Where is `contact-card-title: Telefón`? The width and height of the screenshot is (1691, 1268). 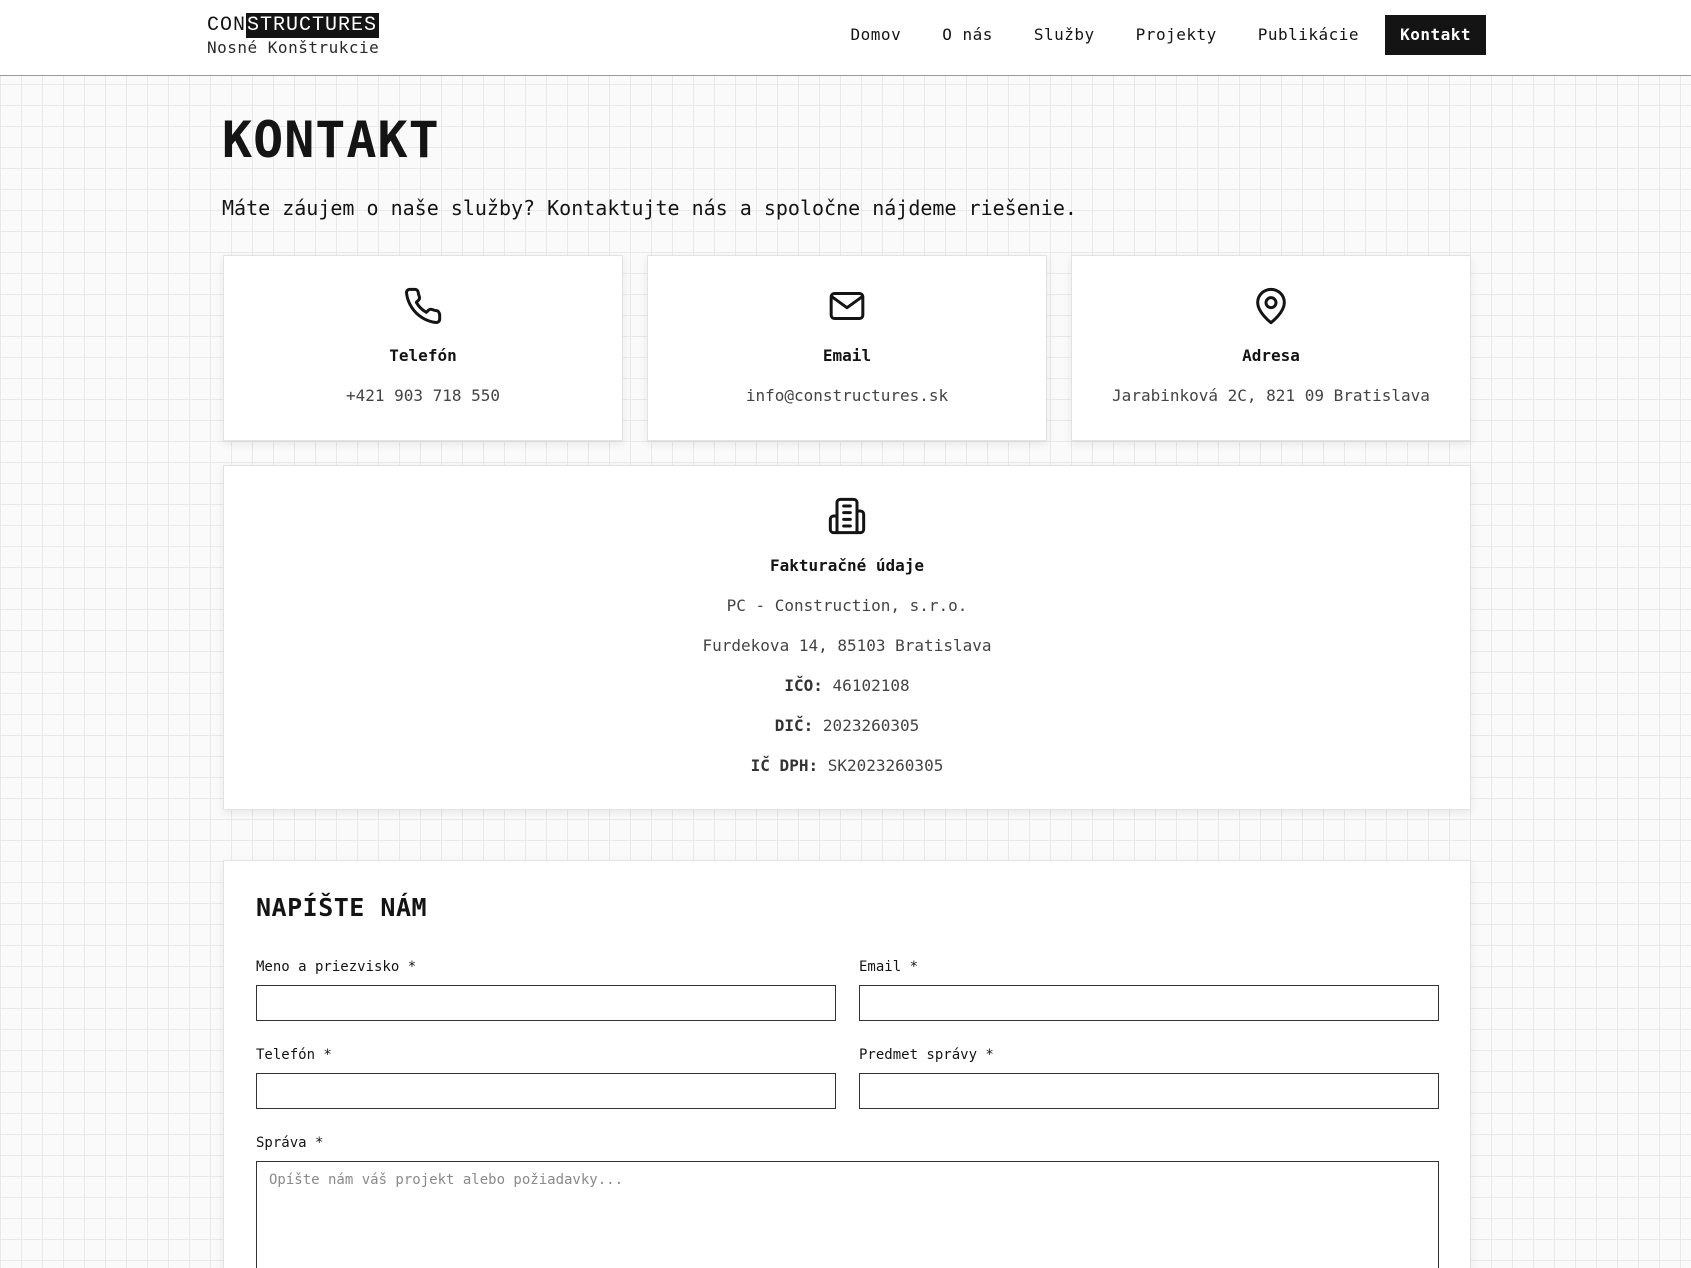
contact-card-title: Telefón is located at coordinates (423, 355).